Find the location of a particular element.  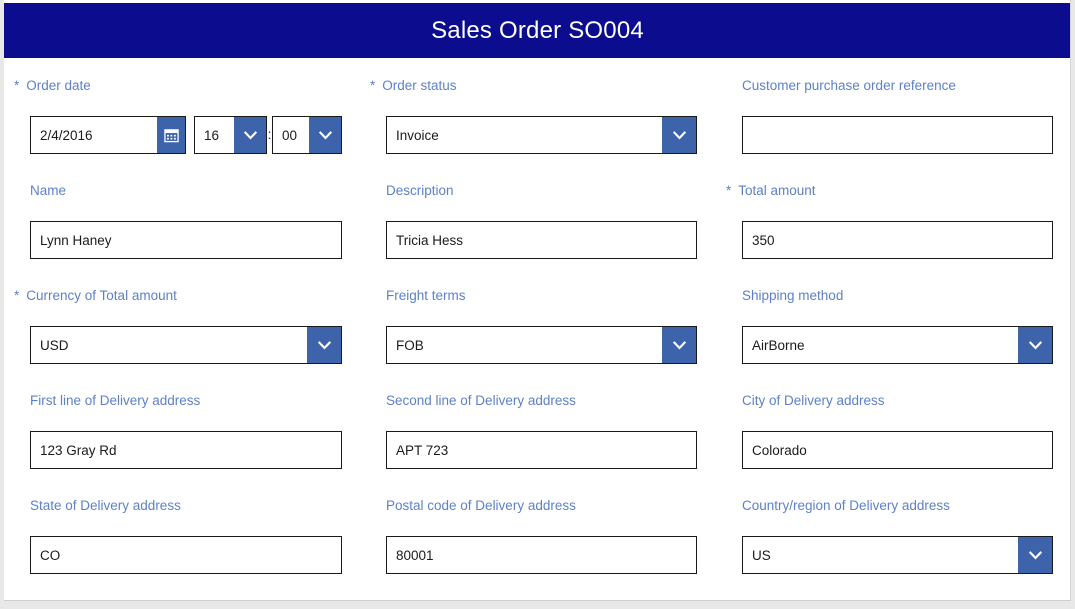

currency-dropdown-button is located at coordinates (324, 345).